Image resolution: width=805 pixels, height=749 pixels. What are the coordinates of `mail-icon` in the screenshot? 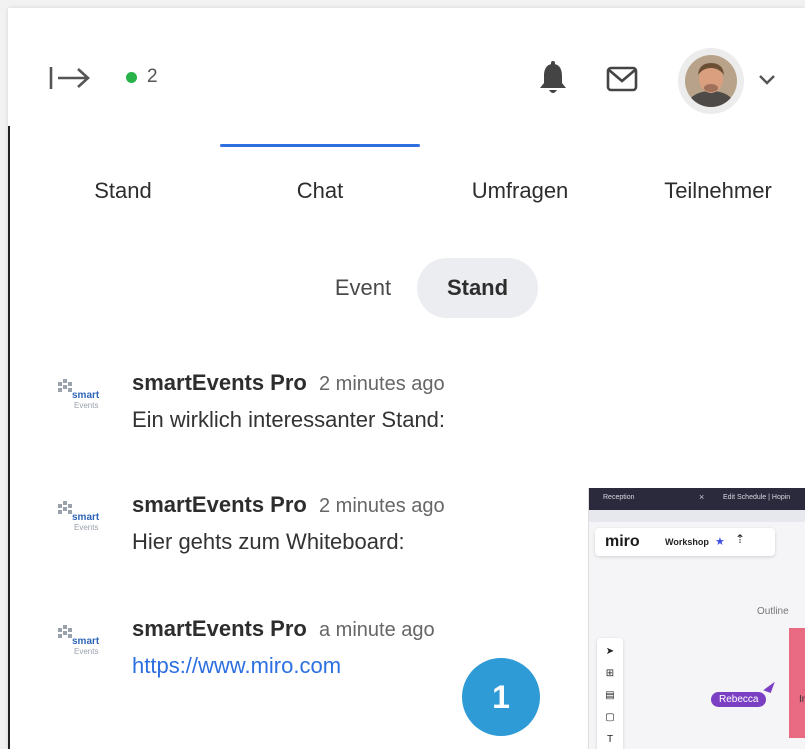 It's located at (622, 79).